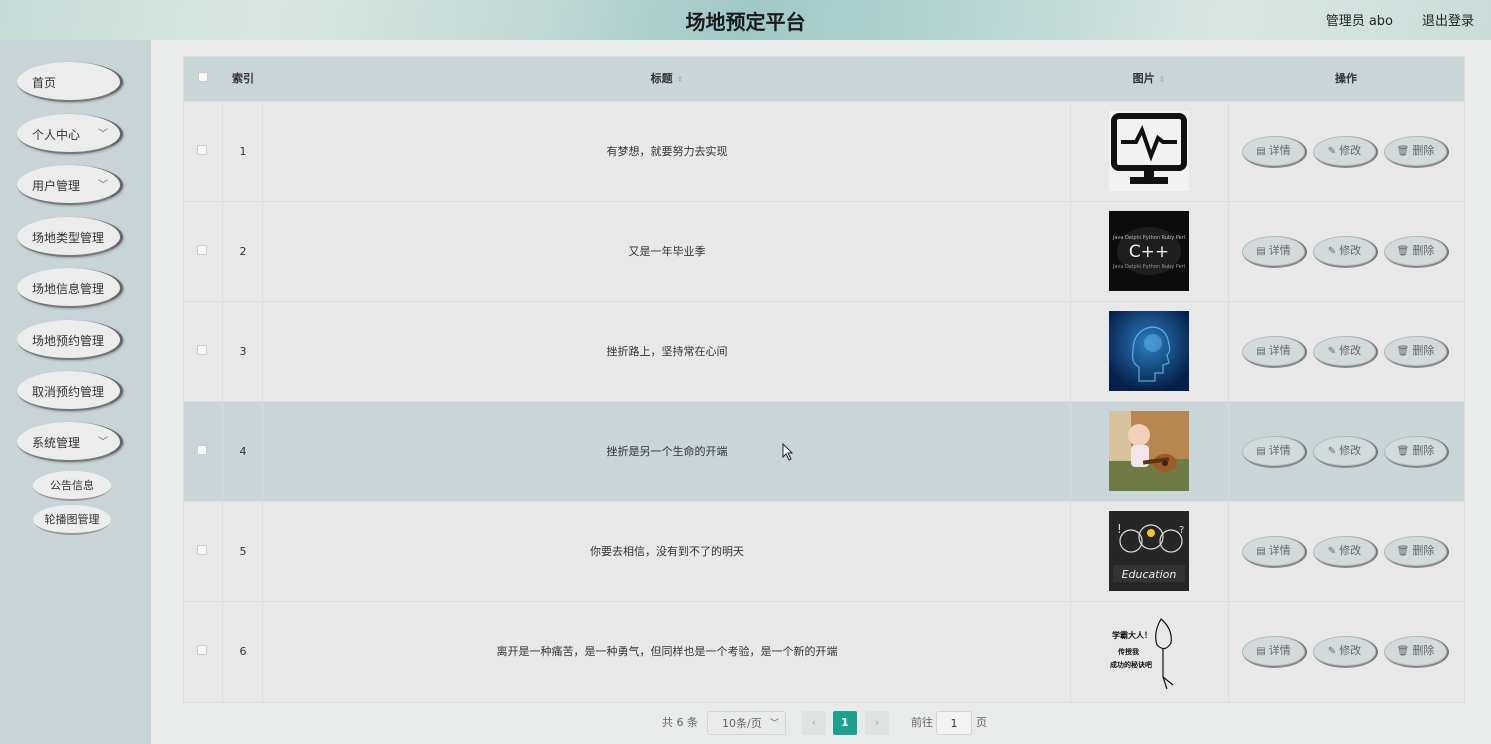  What do you see at coordinates (661, 78) in the screenshot?
I see `column-header-title-label: 标题` at bounding box center [661, 78].